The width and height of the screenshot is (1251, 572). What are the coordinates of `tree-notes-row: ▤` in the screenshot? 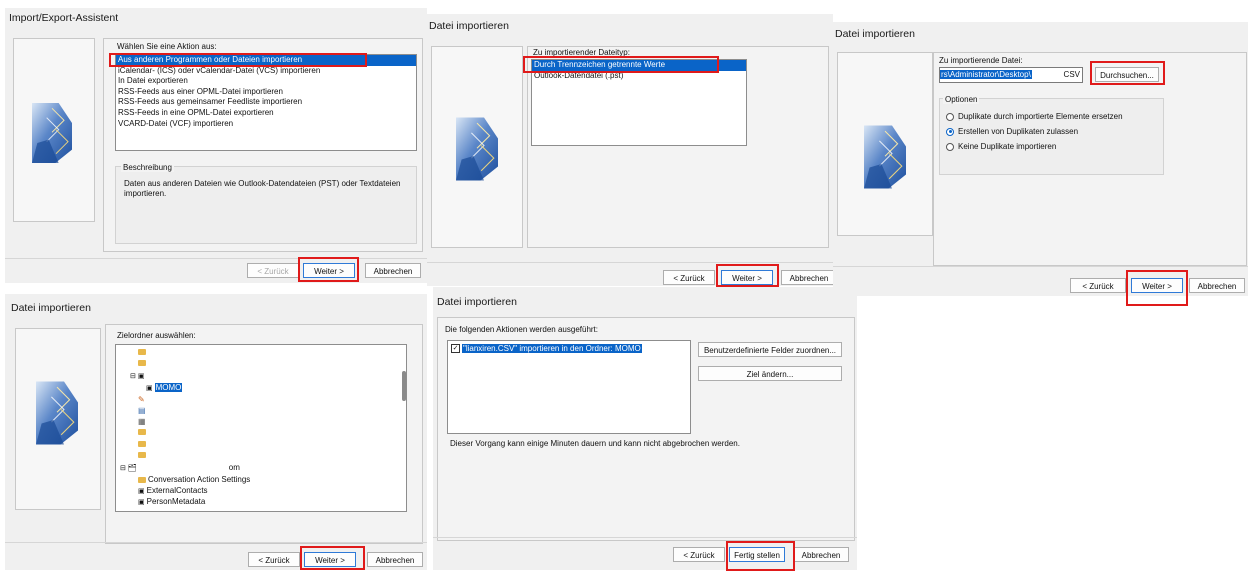 It's located at (142, 410).